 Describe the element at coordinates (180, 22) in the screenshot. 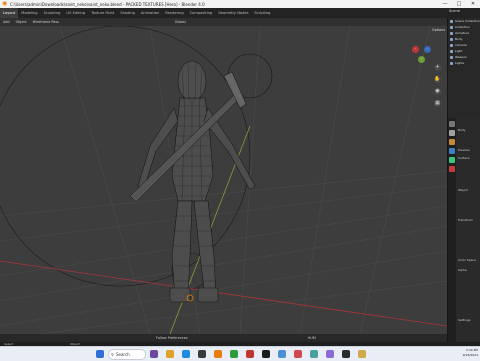

I see `transform-orientation-dropdown: Global` at that location.